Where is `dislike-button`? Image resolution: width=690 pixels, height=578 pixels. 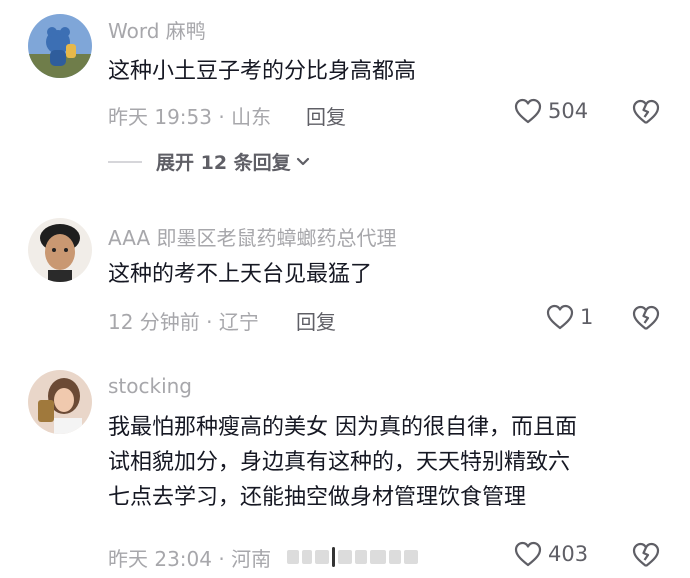 dislike-button is located at coordinates (646, 557).